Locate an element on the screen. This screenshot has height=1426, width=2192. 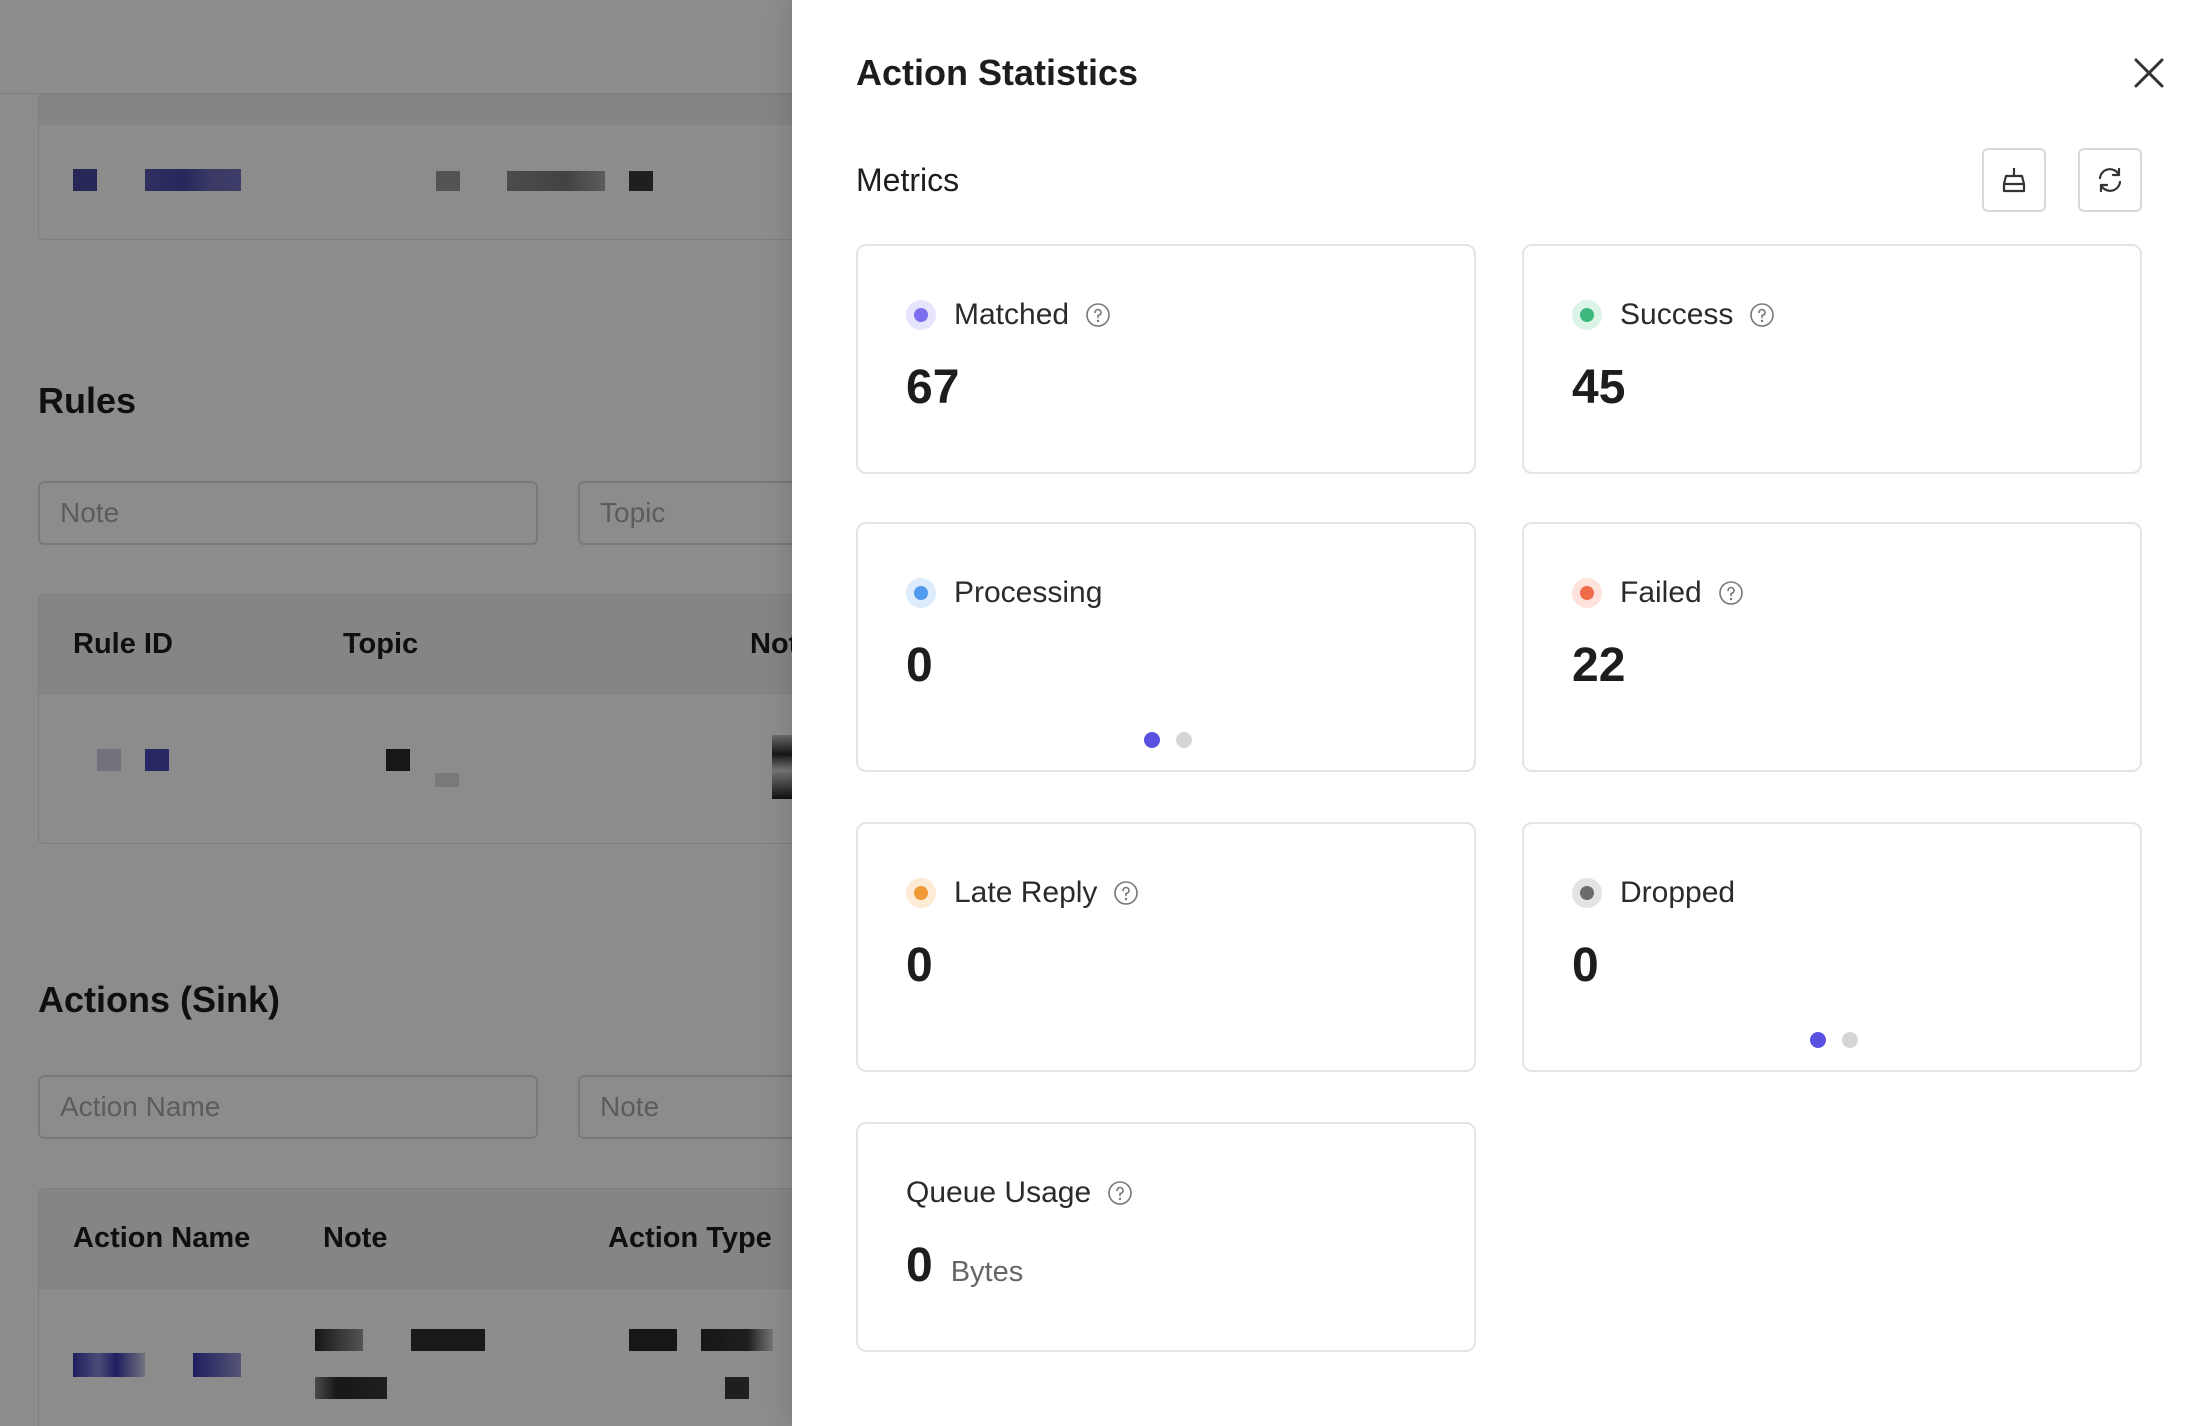
metric-label: Dropped is located at coordinates (1678, 892).